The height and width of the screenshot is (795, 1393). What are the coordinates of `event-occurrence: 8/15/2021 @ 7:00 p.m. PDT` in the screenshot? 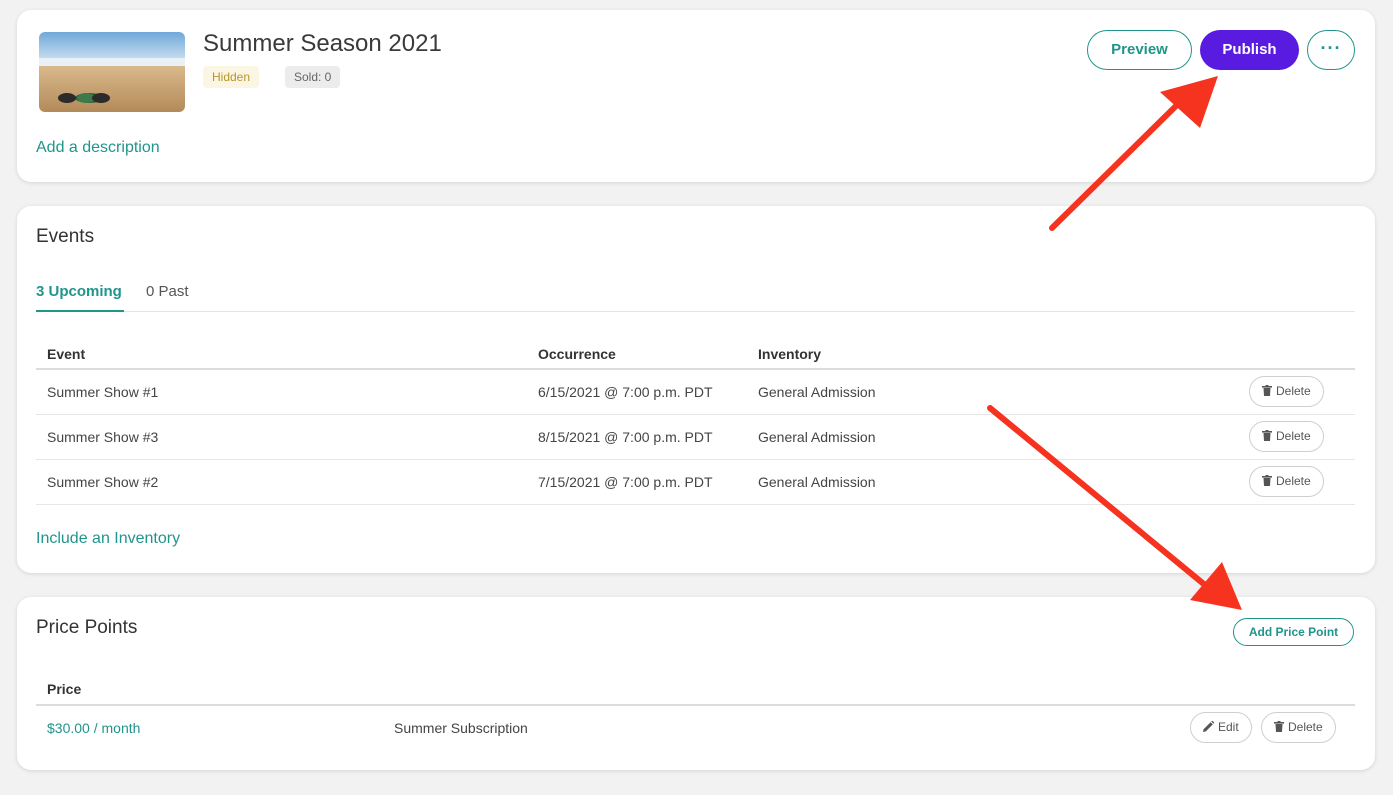 It's located at (625, 437).